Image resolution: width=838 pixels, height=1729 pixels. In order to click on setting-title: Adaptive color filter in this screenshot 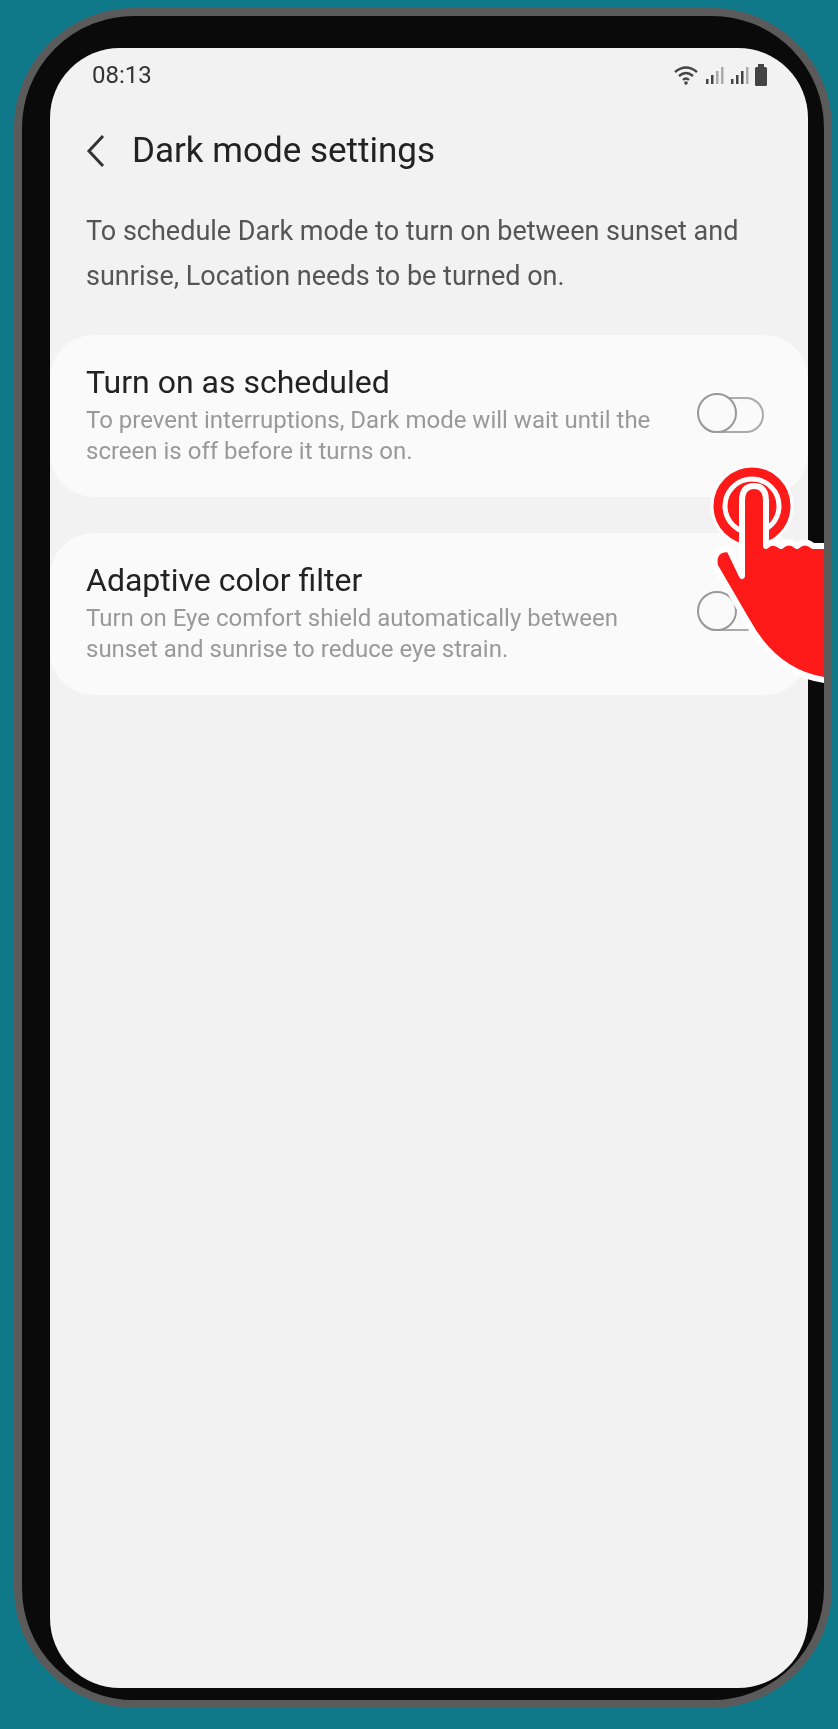, I will do `click(225, 580)`.